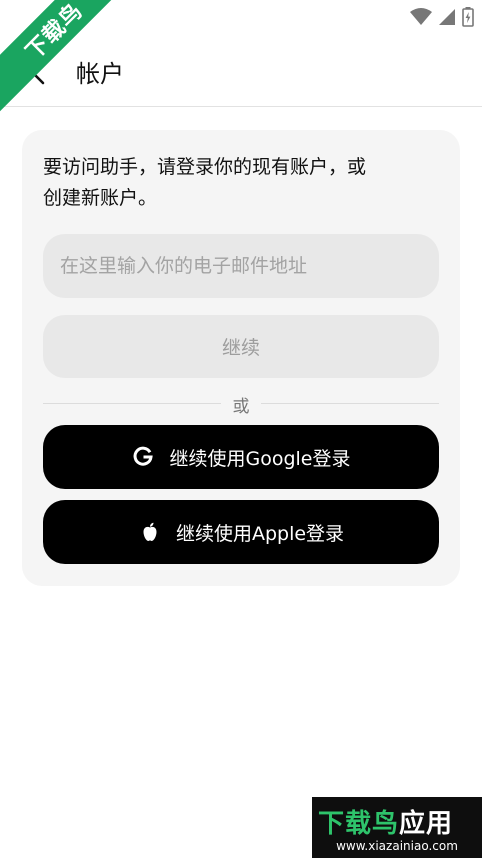 The image size is (482, 858). I want to click on app-bar: 帐户, so click(241, 73).